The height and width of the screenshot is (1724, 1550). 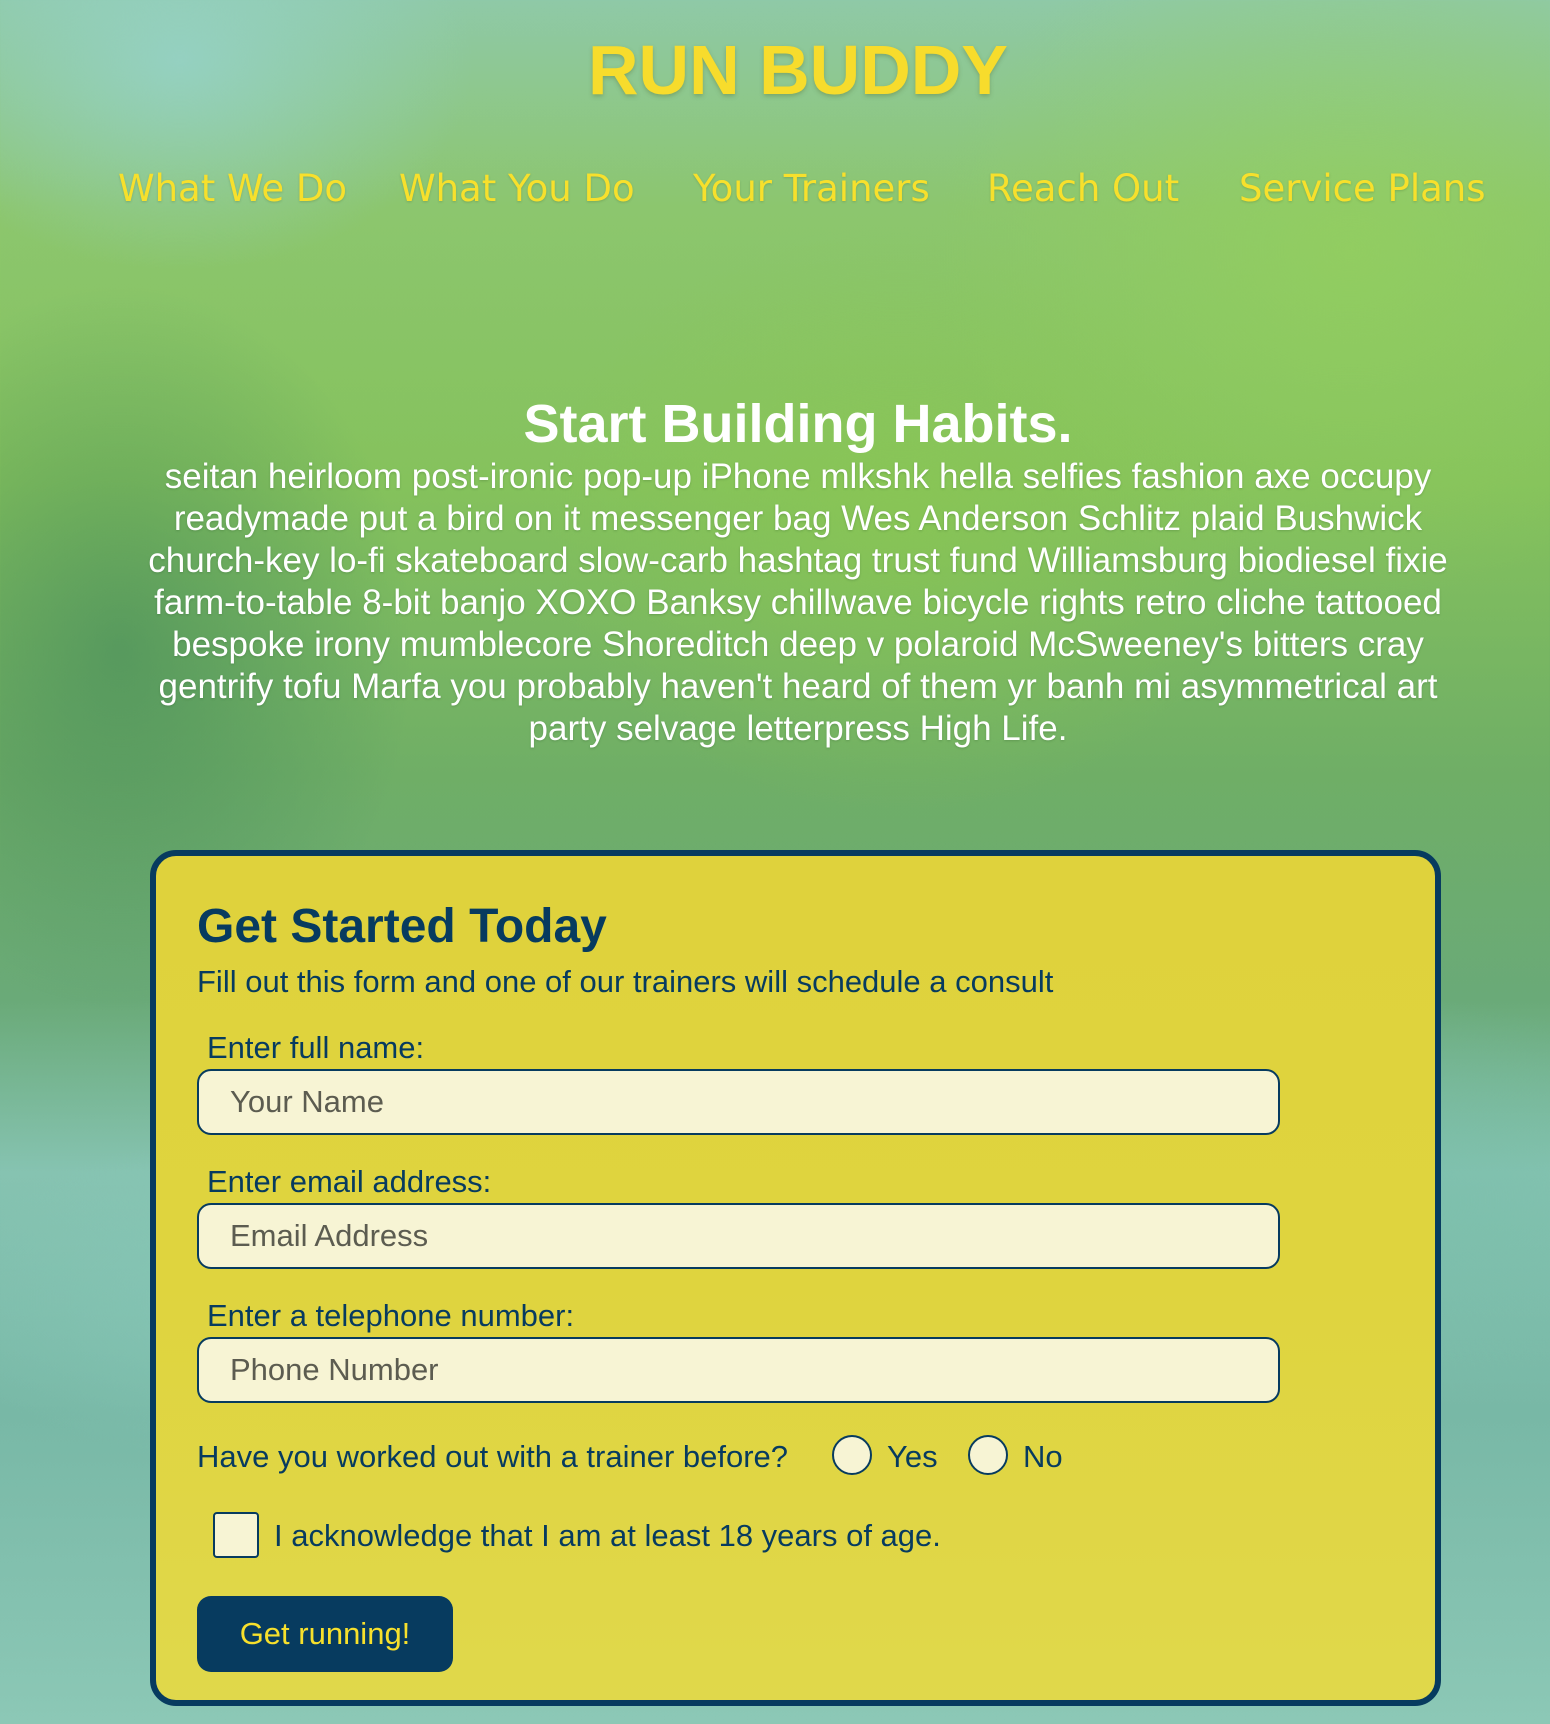 I want to click on get-running-button: Get running!, so click(x=325, y=1634).